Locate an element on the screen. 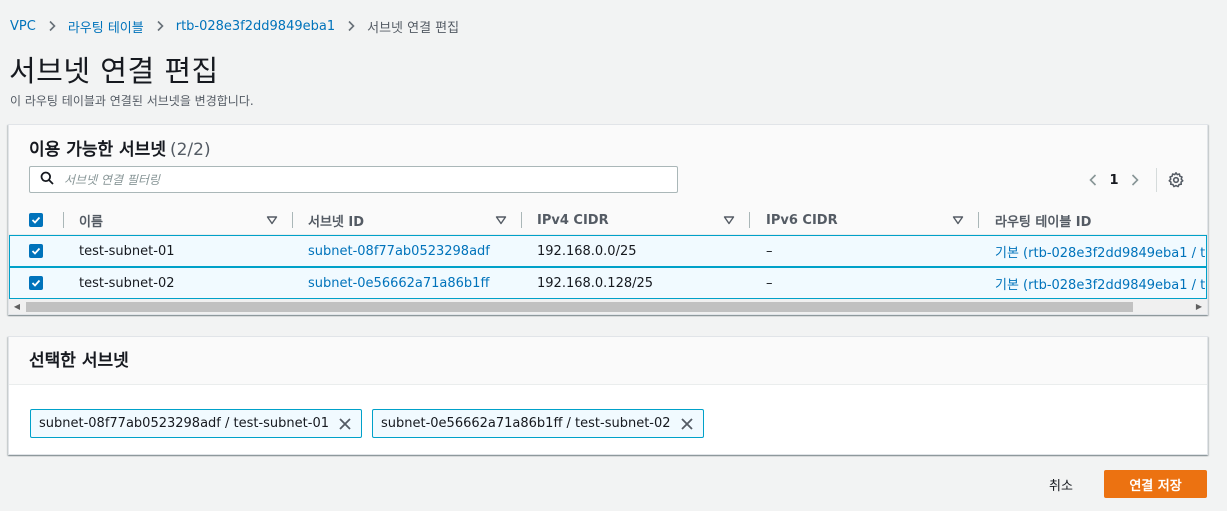 This screenshot has height=511, width=1227. cell-ipv4: 192.168.0.0/25 is located at coordinates (587, 251).